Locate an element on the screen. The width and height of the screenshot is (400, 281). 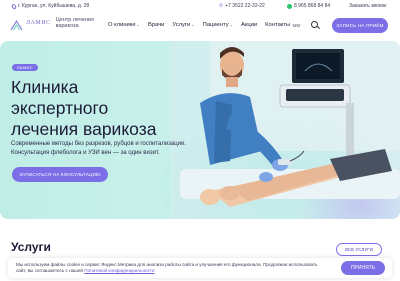
phone-whatsapp-text: 8 965 868 84 84 is located at coordinates (312, 6).